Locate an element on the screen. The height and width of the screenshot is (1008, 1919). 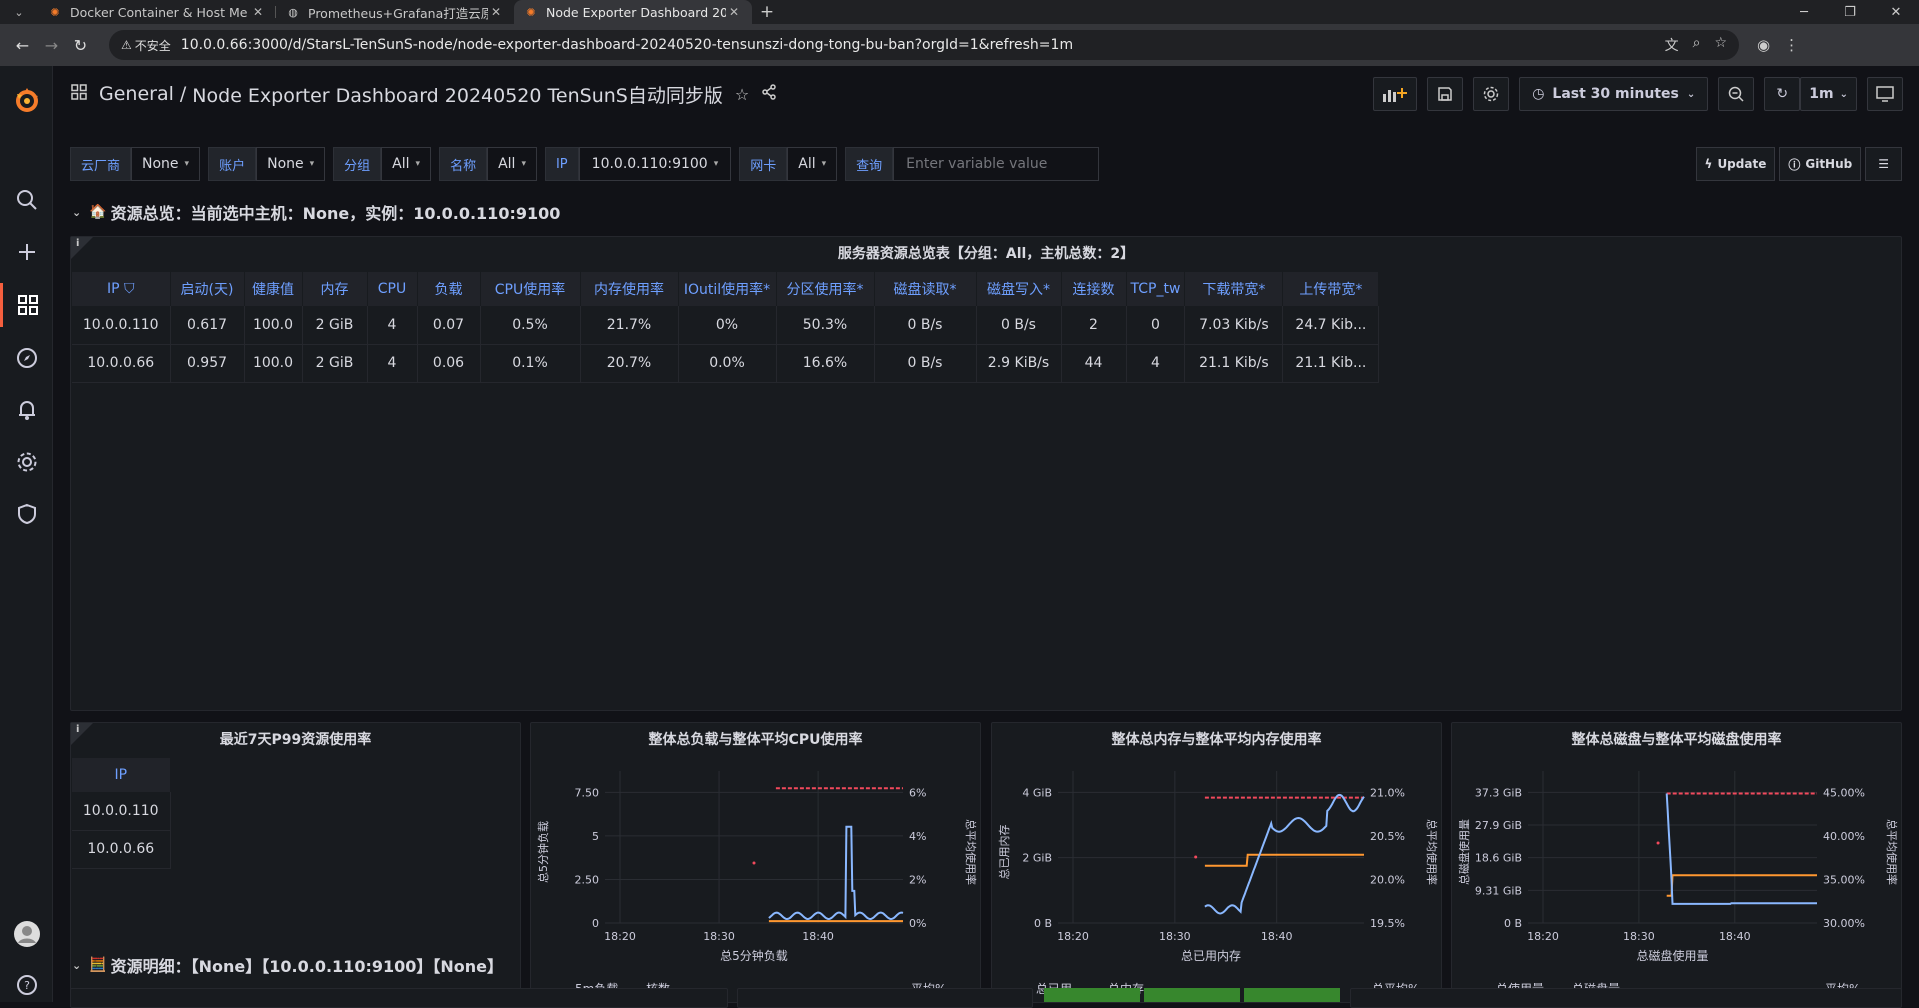
alerting-bell-icon is located at coordinates (26, 410).